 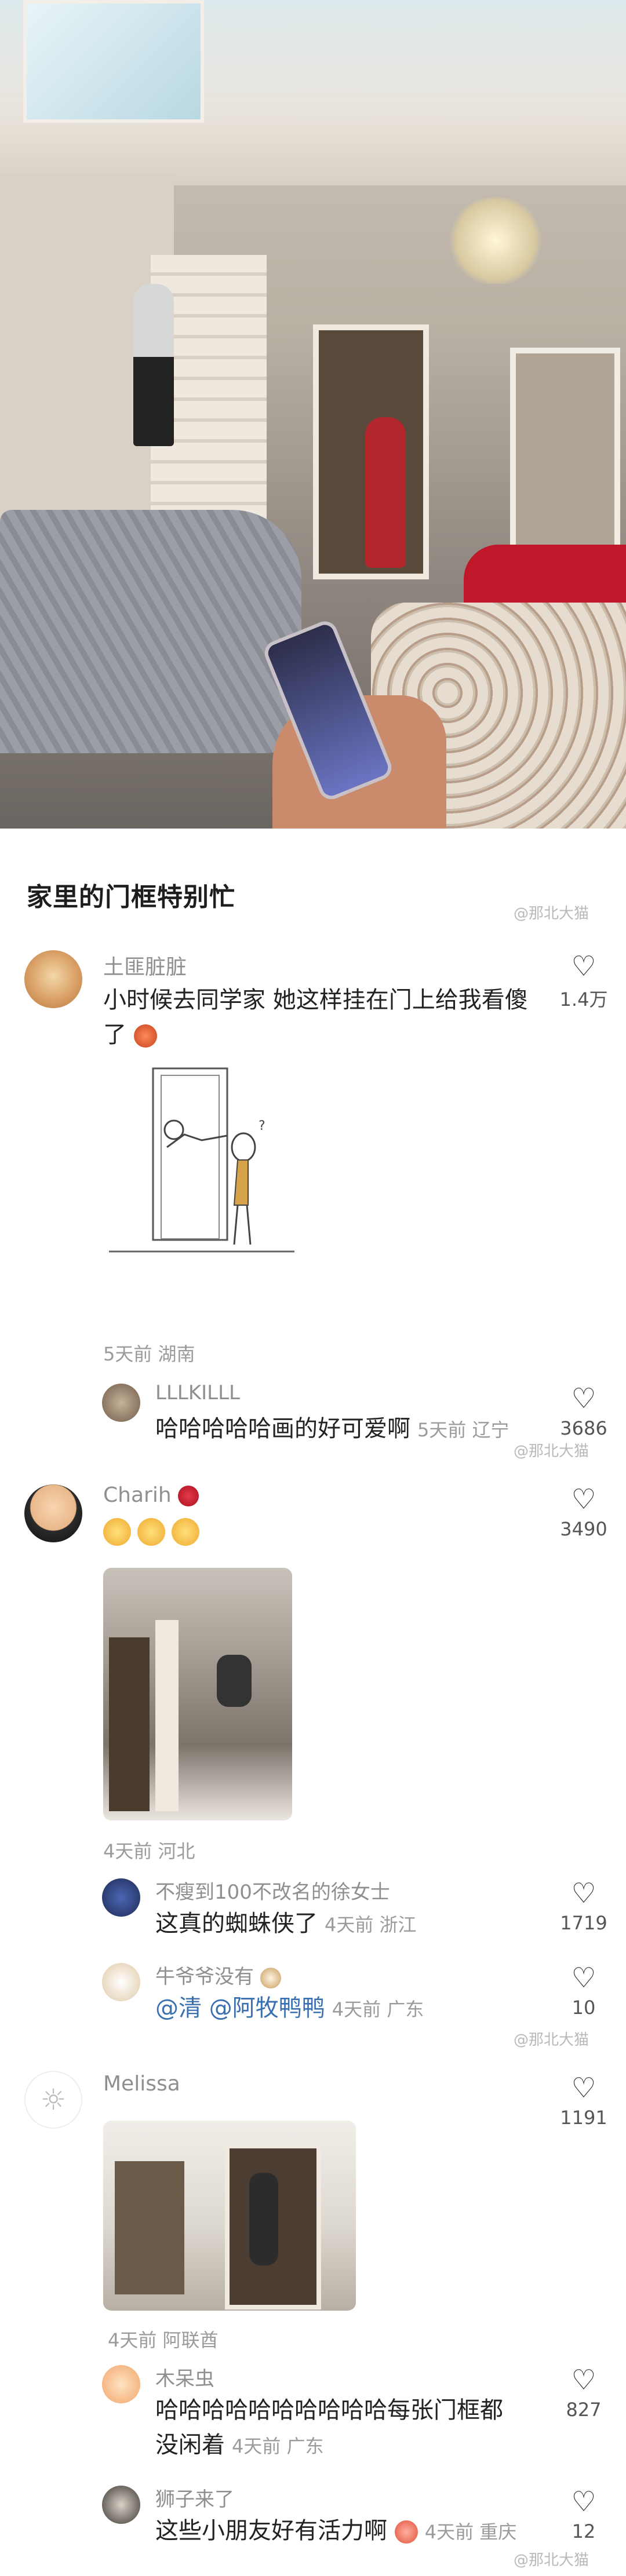 What do you see at coordinates (272, 1890) in the screenshot?
I see `reply-username: 不瘦到100不改名的徐女士` at bounding box center [272, 1890].